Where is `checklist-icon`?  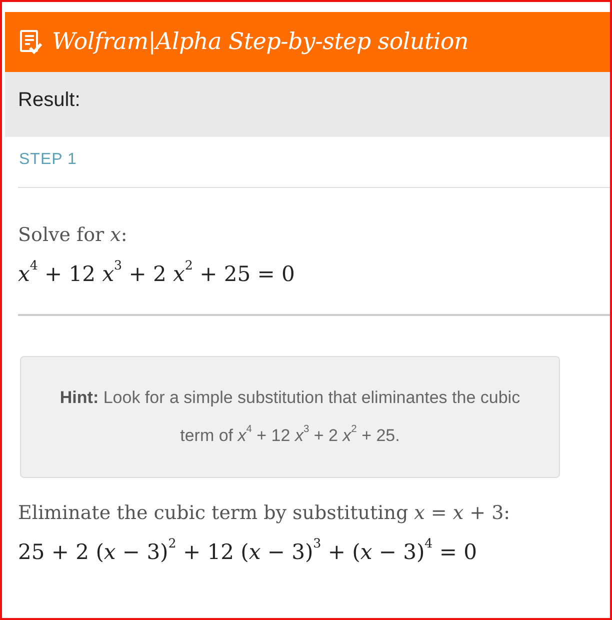
checklist-icon is located at coordinates (30, 42).